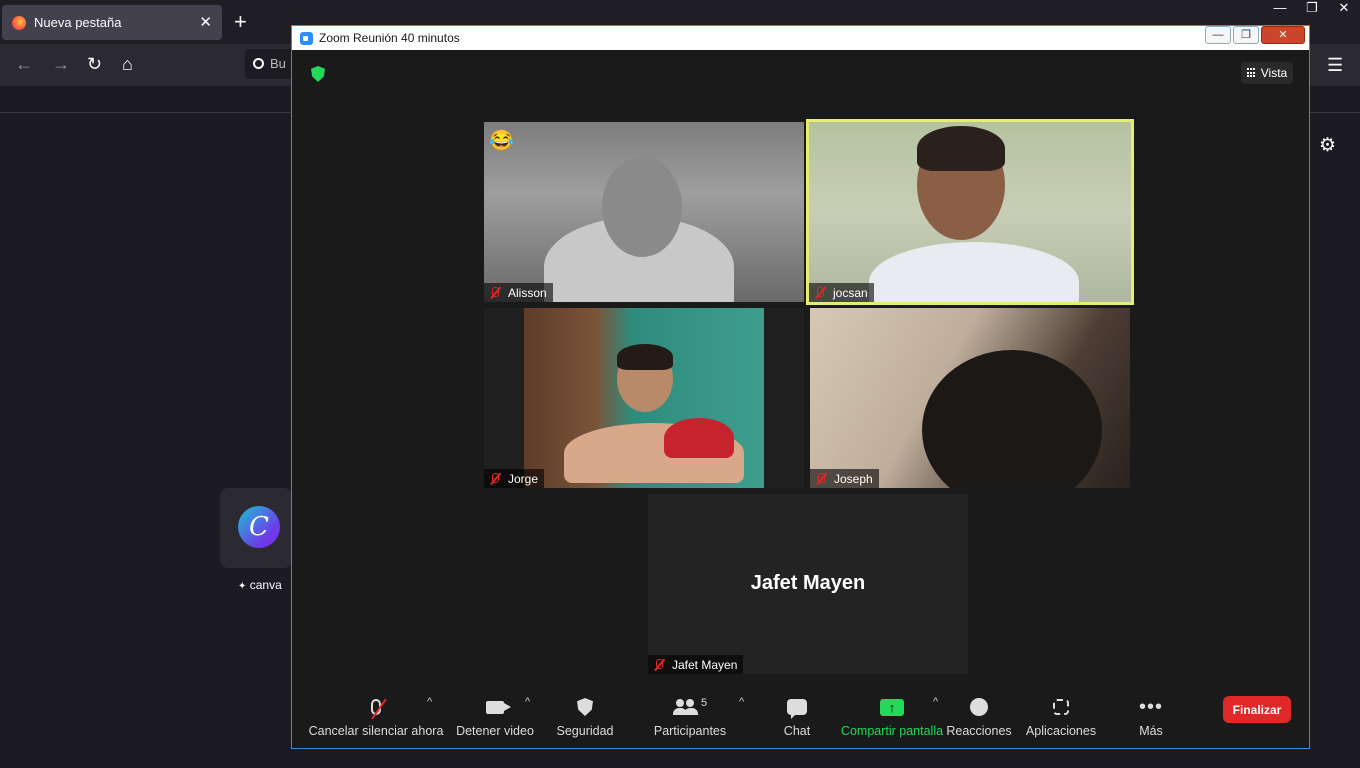  I want to click on participants-options-chevron-icon: ^, so click(741, 702).